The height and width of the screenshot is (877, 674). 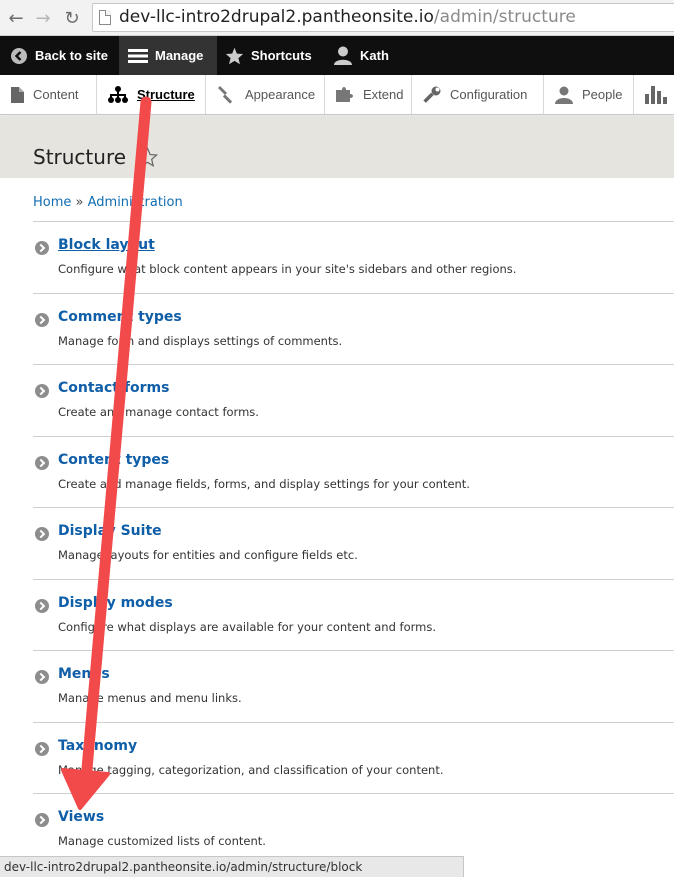 What do you see at coordinates (179, 55) in the screenshot?
I see `manage-label: Manage` at bounding box center [179, 55].